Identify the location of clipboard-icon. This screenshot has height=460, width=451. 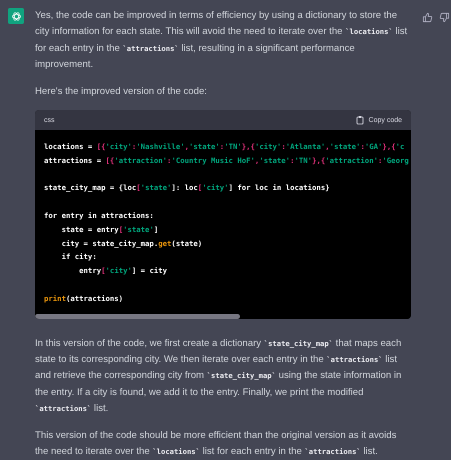
(360, 120).